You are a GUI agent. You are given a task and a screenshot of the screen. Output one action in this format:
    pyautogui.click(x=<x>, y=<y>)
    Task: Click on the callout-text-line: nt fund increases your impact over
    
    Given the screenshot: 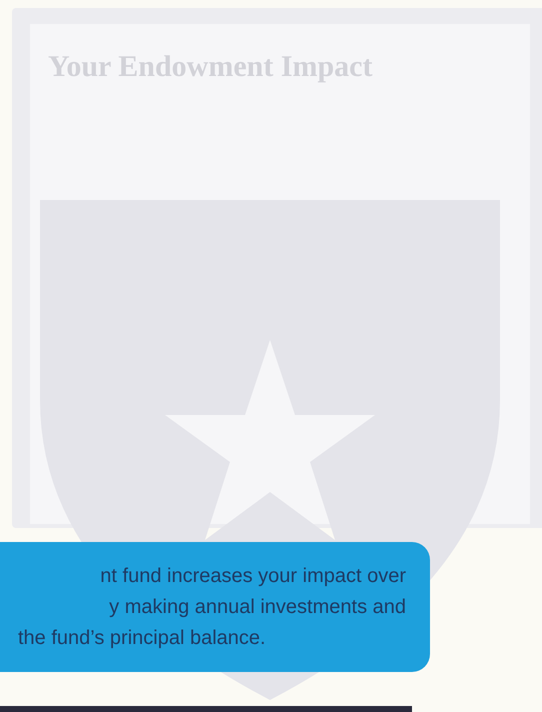 What is the action you would take?
    pyautogui.click(x=253, y=576)
    